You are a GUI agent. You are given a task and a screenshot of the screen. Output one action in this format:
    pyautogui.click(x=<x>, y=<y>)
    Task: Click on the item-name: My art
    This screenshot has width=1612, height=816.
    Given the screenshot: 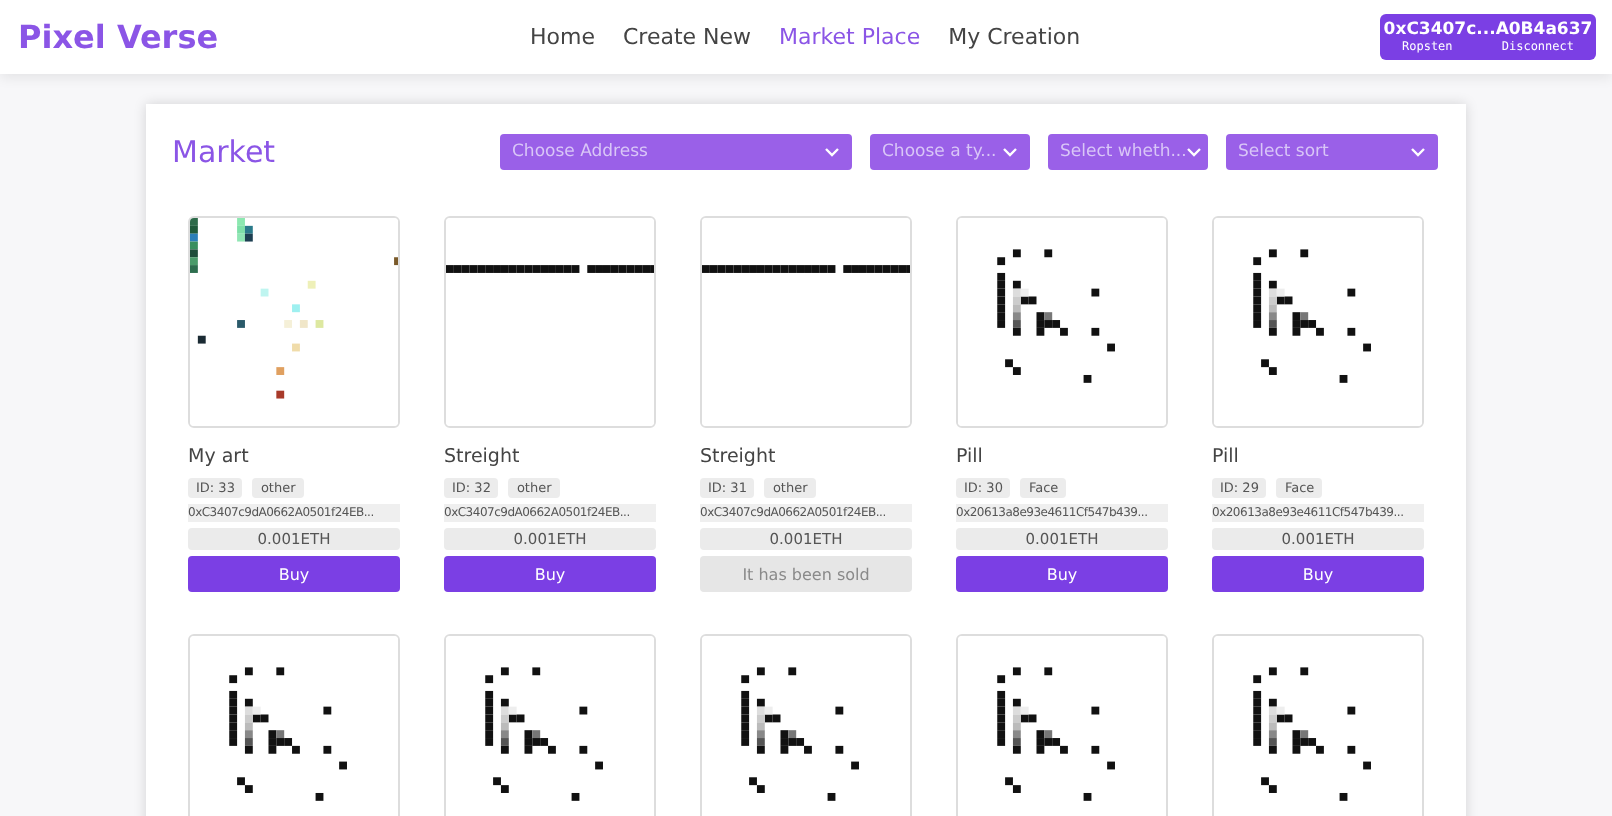 What is the action you would take?
    pyautogui.click(x=219, y=457)
    